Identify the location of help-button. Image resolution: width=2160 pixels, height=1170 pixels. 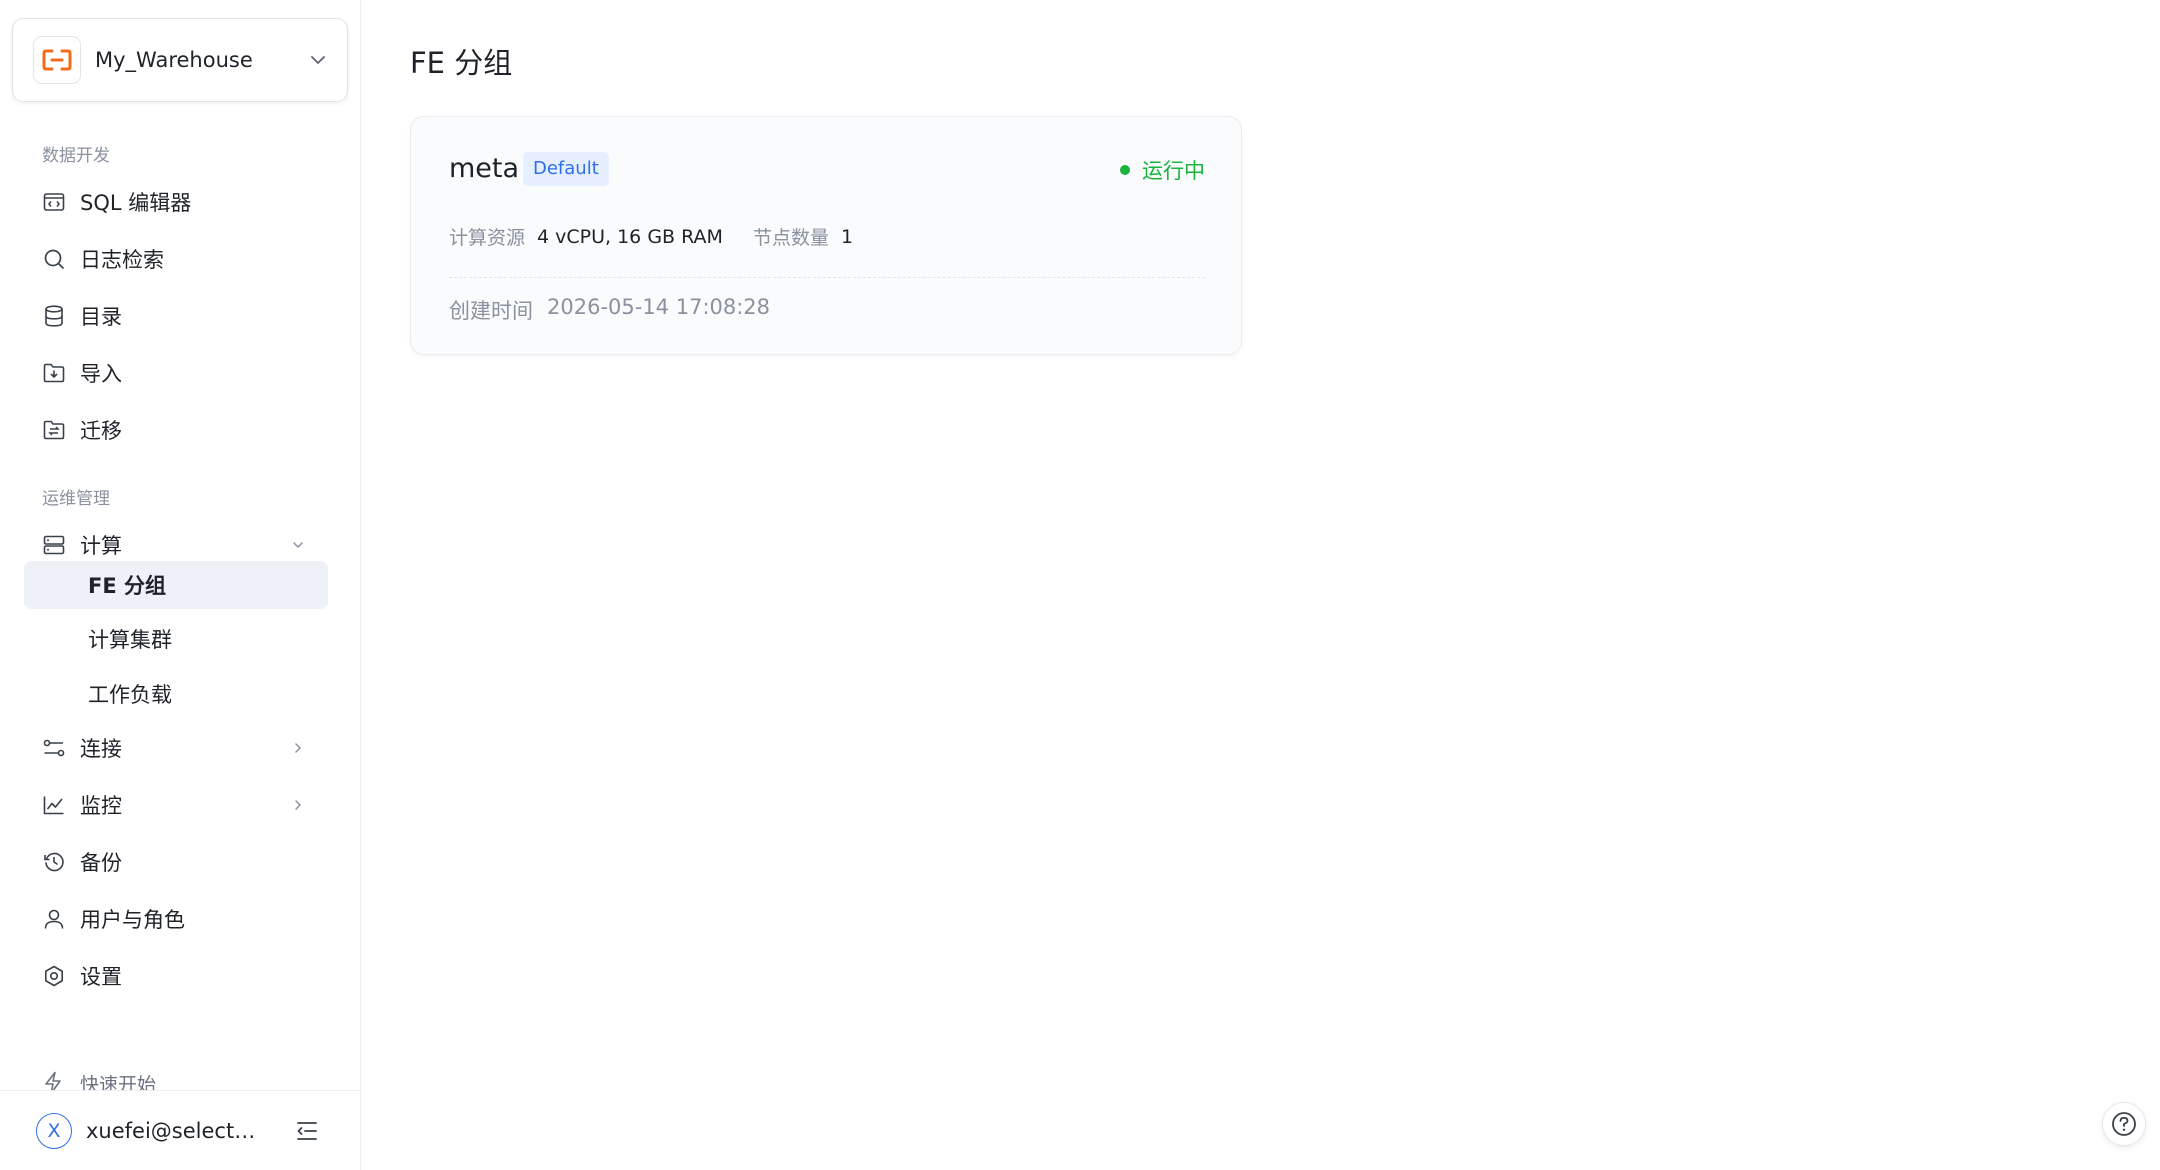
(2124, 1124).